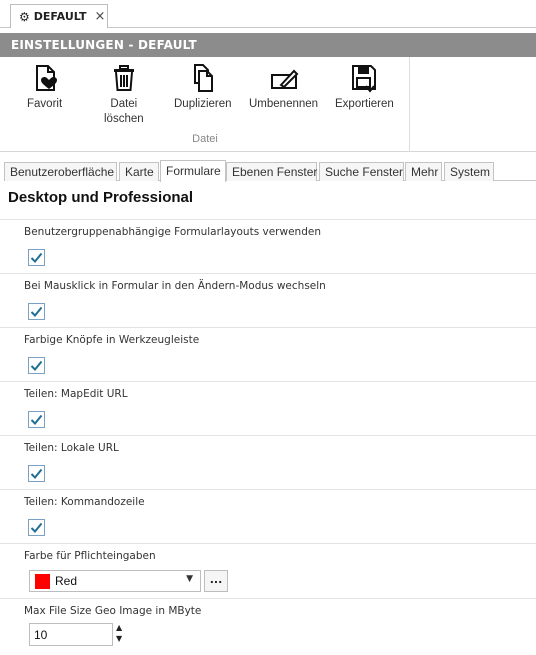  Describe the element at coordinates (71, 634) in the screenshot. I see `max-file-size-input` at that location.